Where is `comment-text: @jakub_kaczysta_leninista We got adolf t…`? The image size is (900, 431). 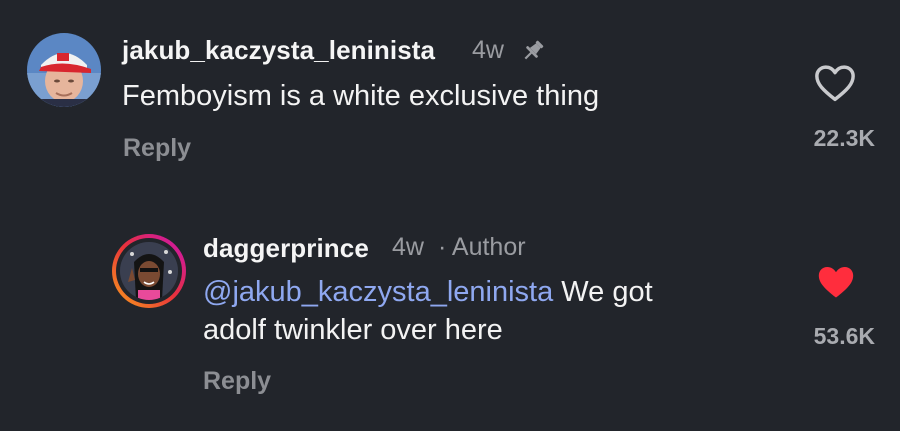
comment-text: @jakub_kaczysta_leninista We got adolf t… is located at coordinates (483, 311).